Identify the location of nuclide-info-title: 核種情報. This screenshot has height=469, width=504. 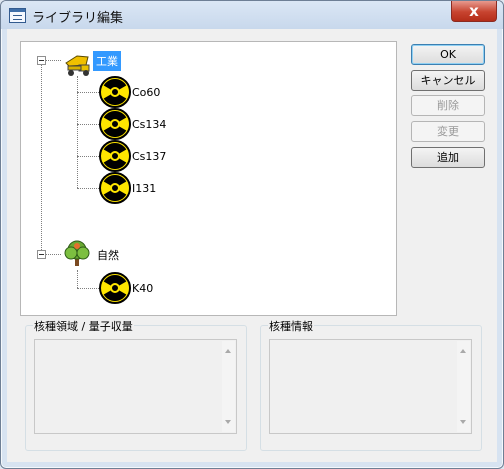
(291, 326).